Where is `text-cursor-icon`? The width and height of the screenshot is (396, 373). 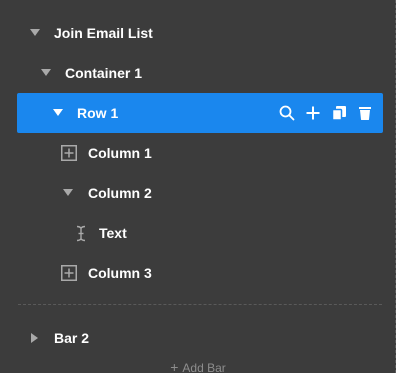 text-cursor-icon is located at coordinates (81, 235).